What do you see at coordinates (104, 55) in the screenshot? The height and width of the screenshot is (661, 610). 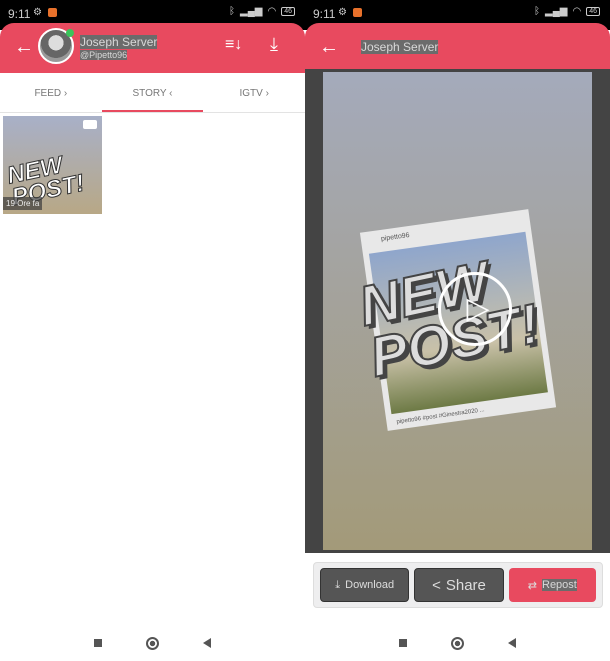 I see `profile-handle: @Pipetto96` at bounding box center [104, 55].